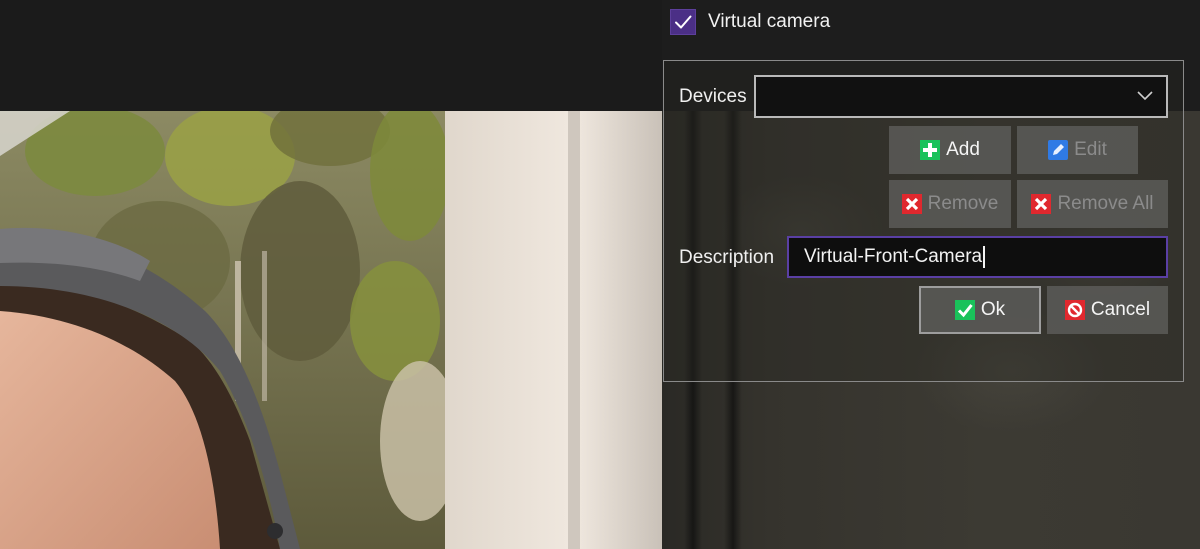 This screenshot has width=1200, height=549. I want to click on remove-all-button: Remove All, so click(1092, 204).